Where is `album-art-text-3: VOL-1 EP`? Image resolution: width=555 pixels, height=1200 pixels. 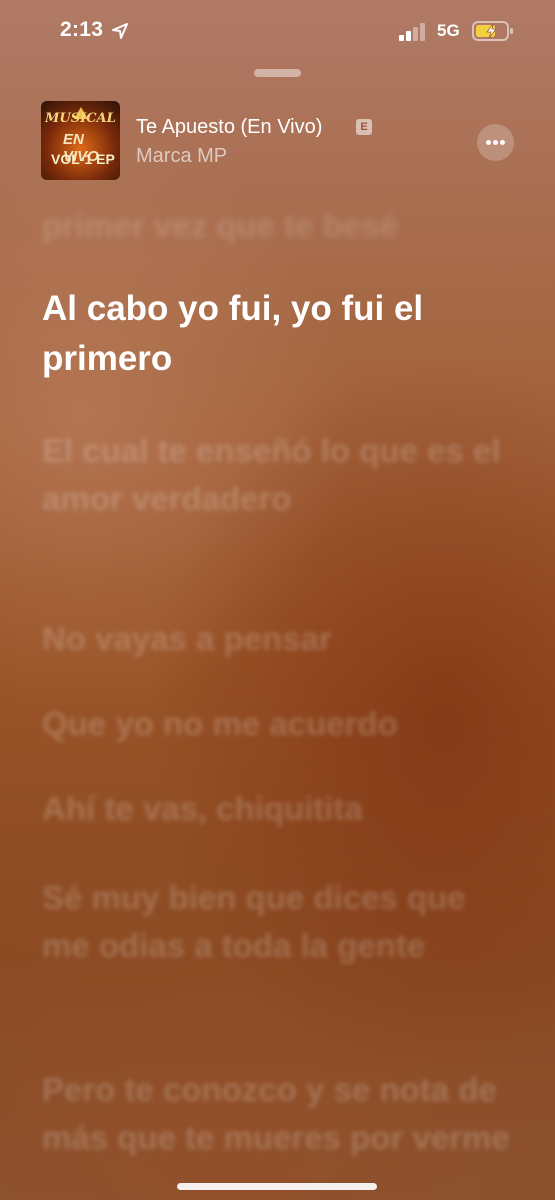
album-art-text-3: VOL-1 EP is located at coordinates (83, 159).